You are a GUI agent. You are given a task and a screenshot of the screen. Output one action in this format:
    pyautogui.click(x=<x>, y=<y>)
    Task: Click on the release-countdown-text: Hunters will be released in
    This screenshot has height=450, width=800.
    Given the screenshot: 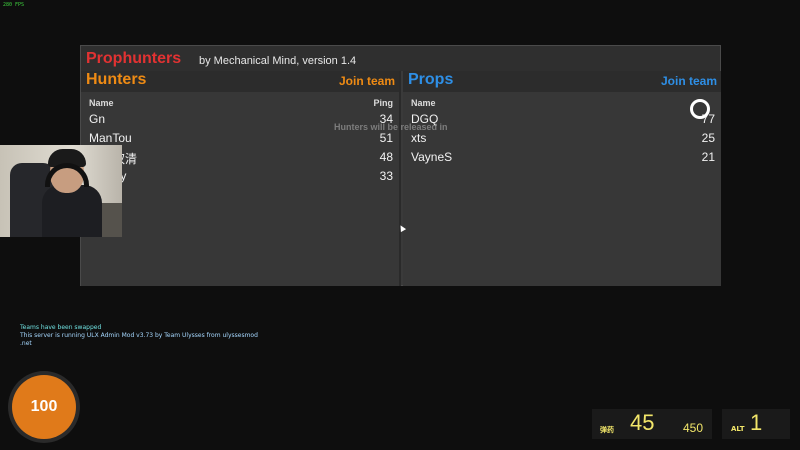 What is the action you would take?
    pyautogui.click(x=391, y=127)
    